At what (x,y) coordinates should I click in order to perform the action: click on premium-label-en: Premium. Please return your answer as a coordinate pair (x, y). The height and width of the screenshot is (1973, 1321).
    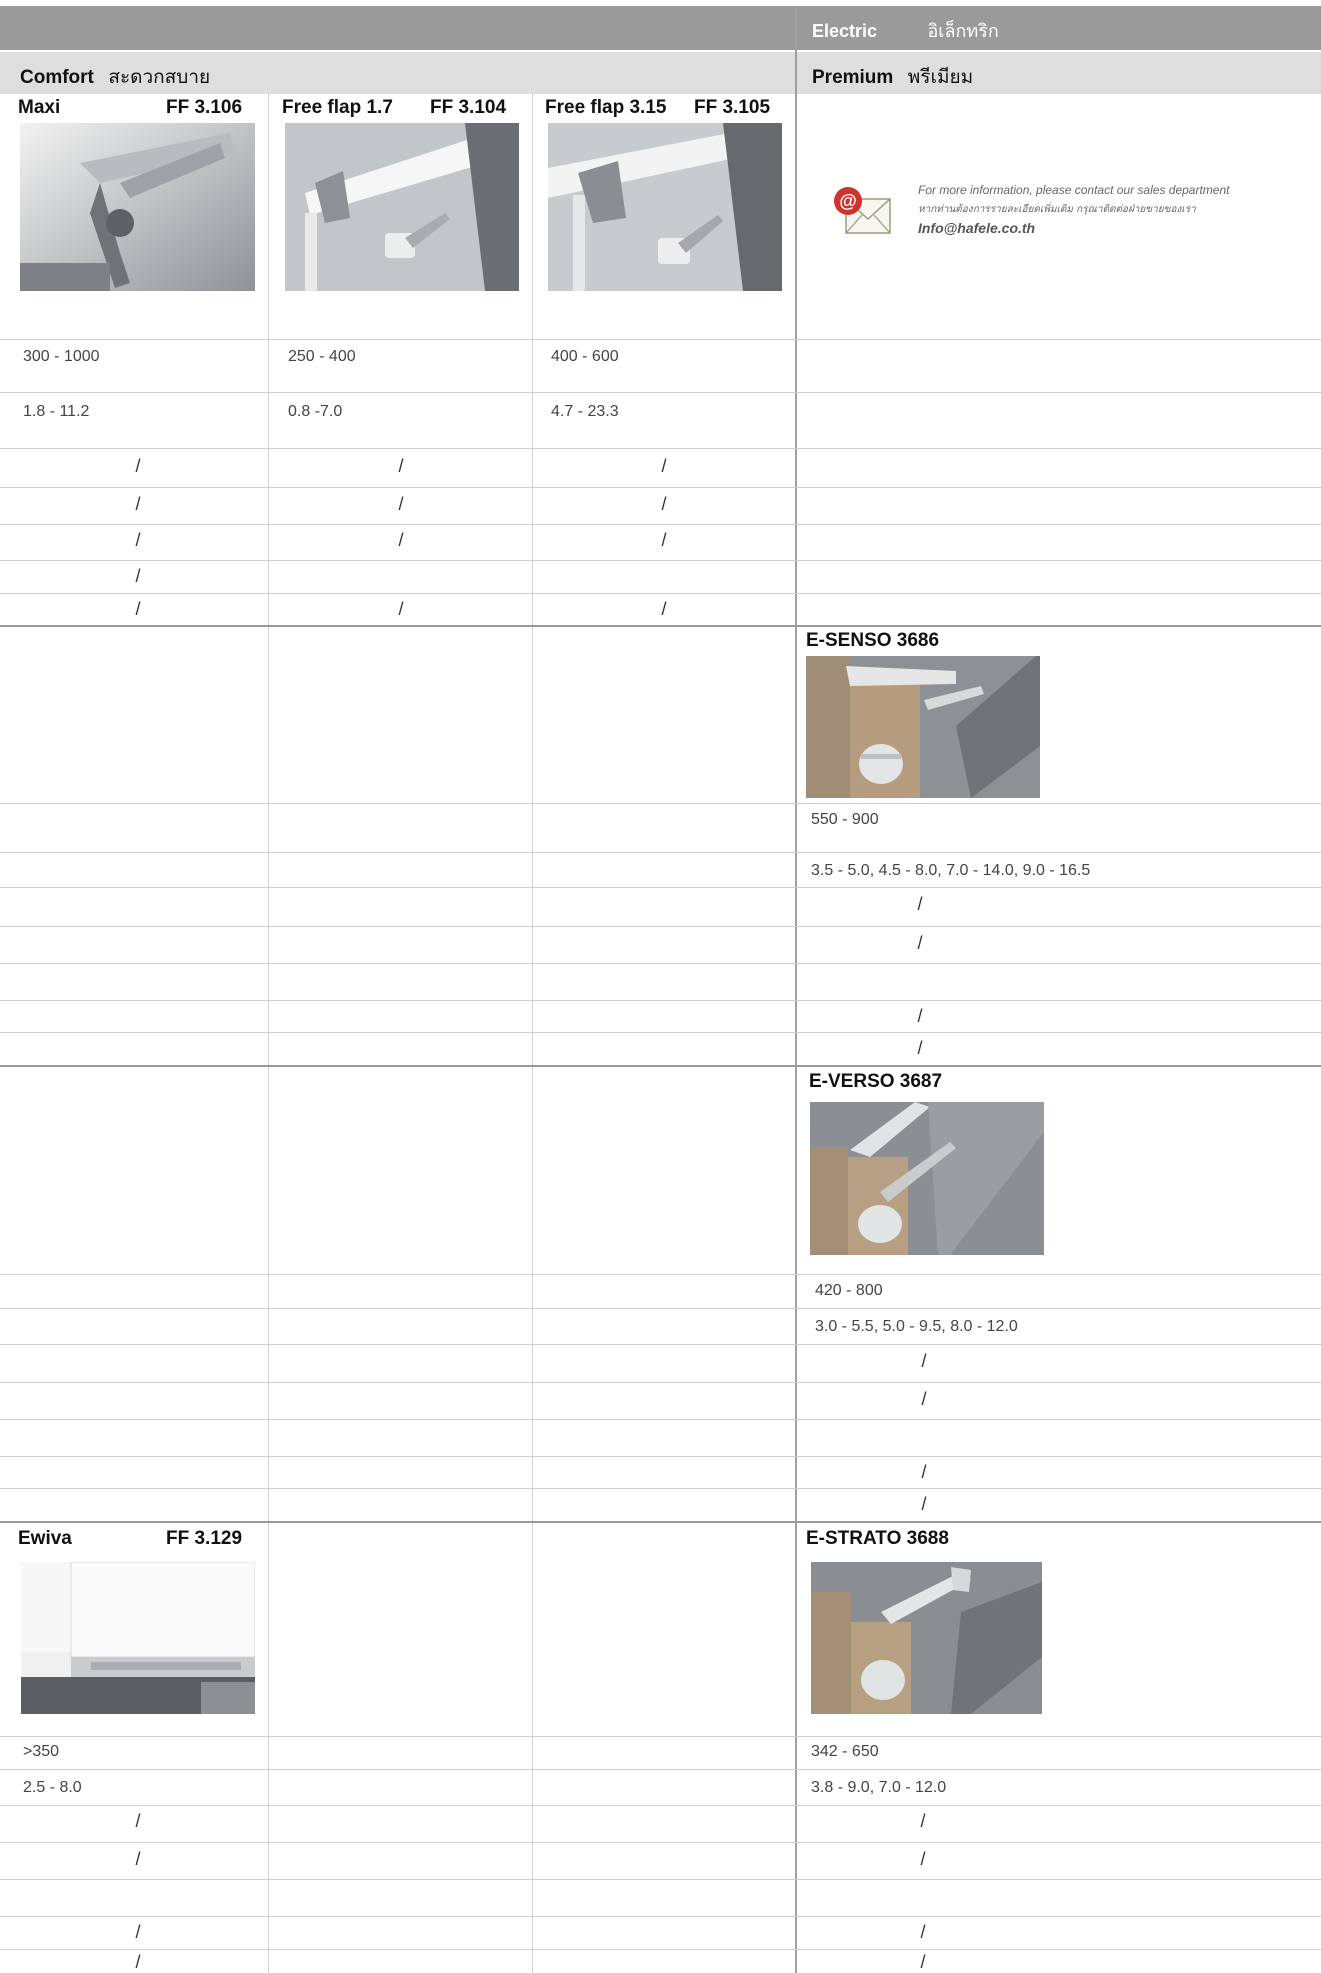
    Looking at the image, I should click on (853, 77).